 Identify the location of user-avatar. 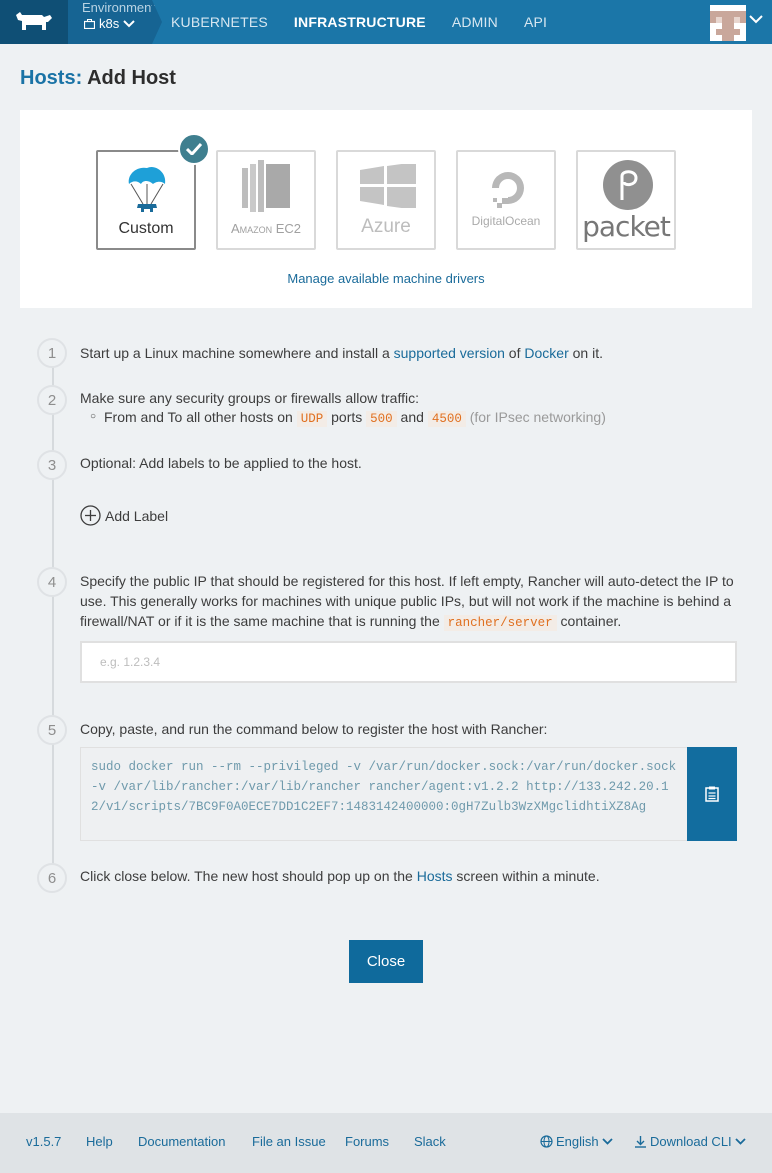
(728, 23).